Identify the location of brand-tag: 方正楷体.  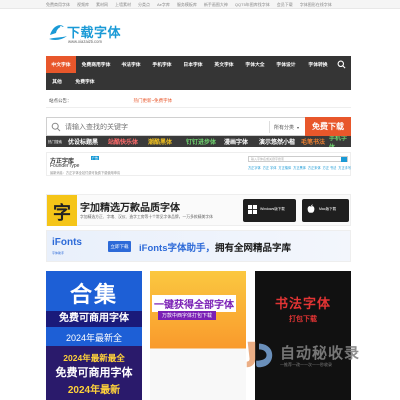
(284, 168).